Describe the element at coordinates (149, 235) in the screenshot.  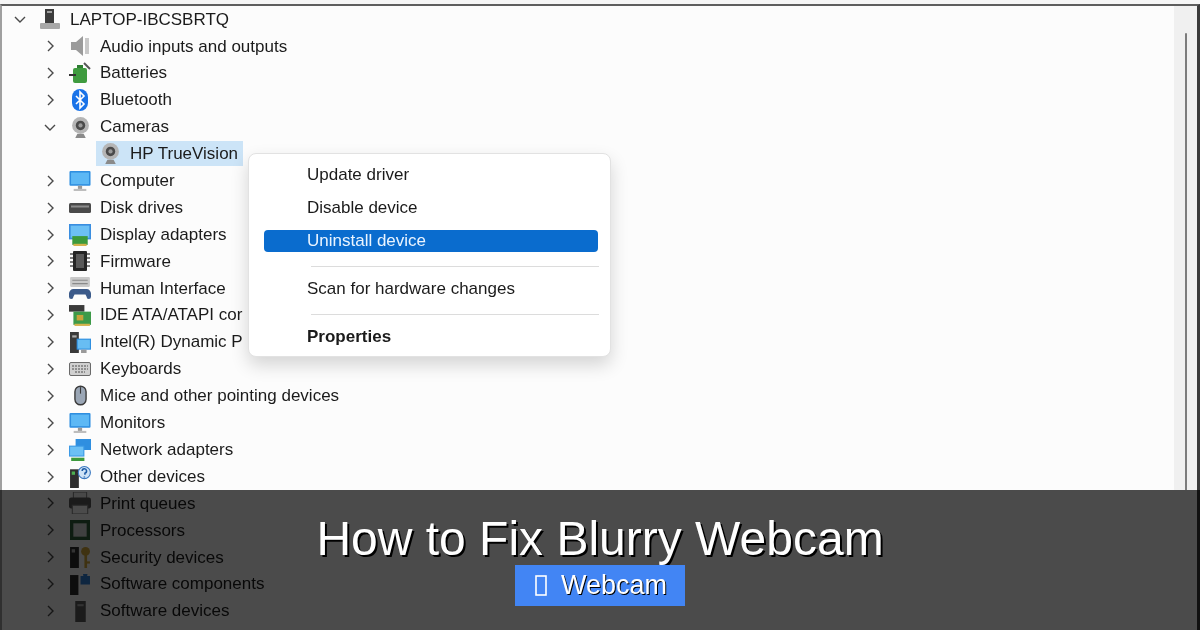
I see `tree-item: Display adapters` at that location.